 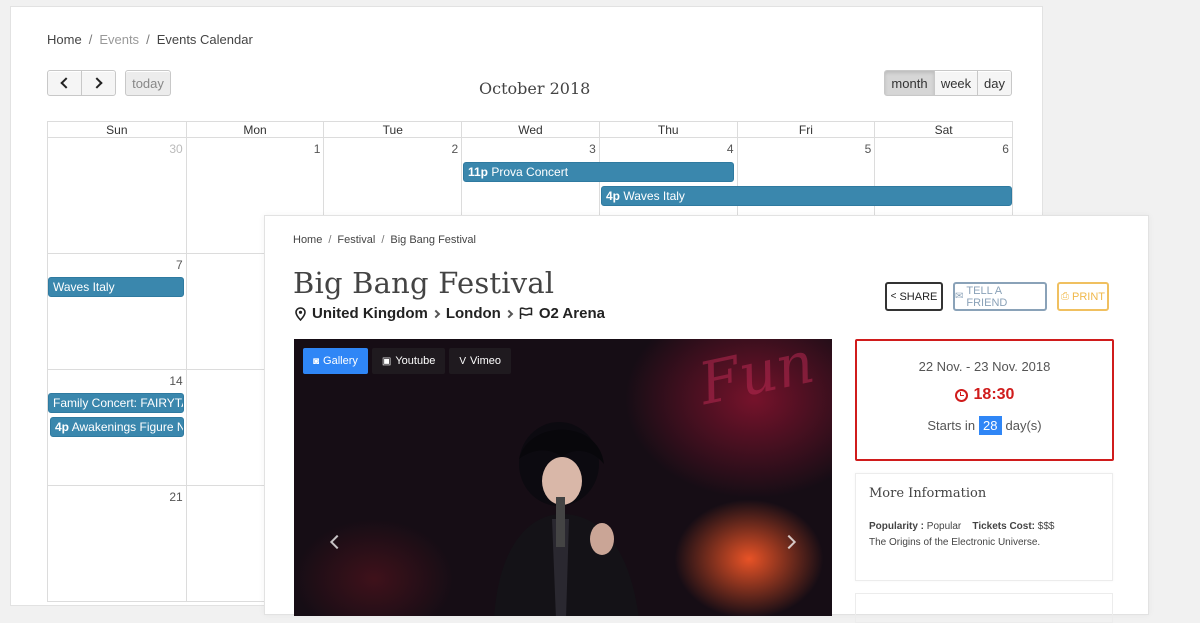 I want to click on event-date-range: 22 Nov. - 23 Nov. 2018, so click(x=984, y=366).